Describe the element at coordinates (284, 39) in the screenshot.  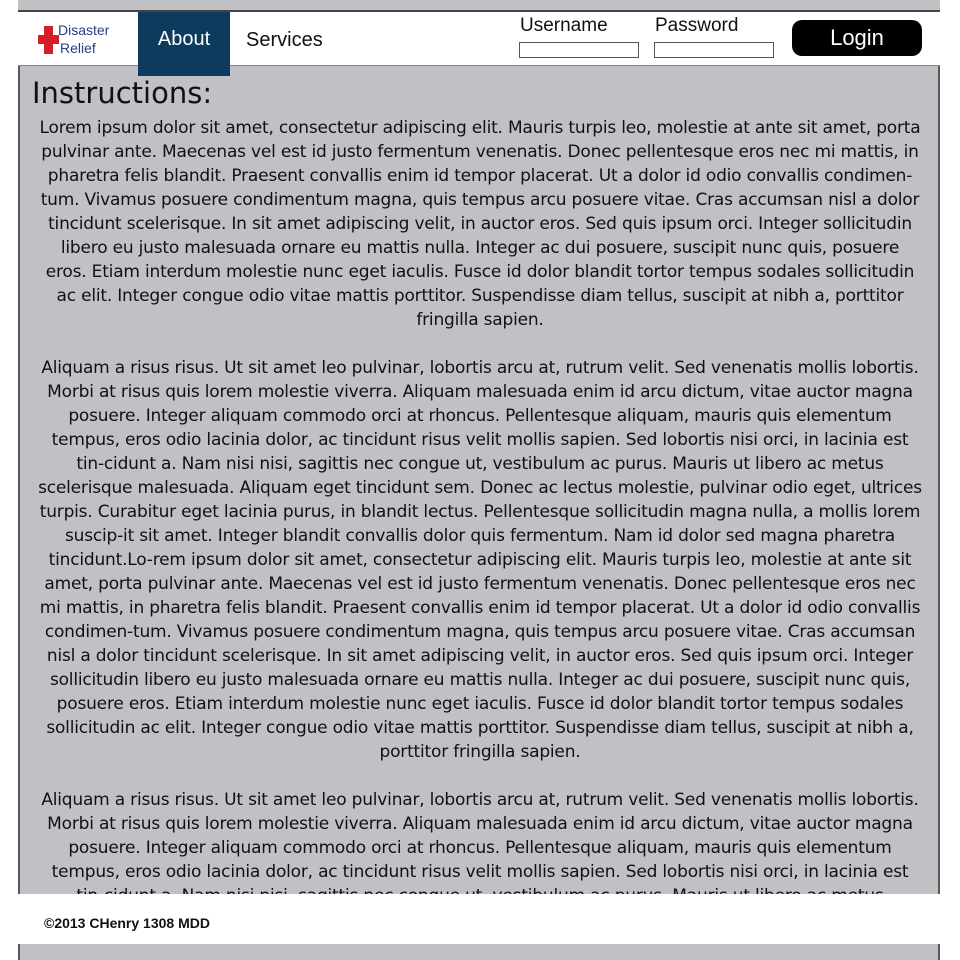
I see `nav-services: Services` at that location.